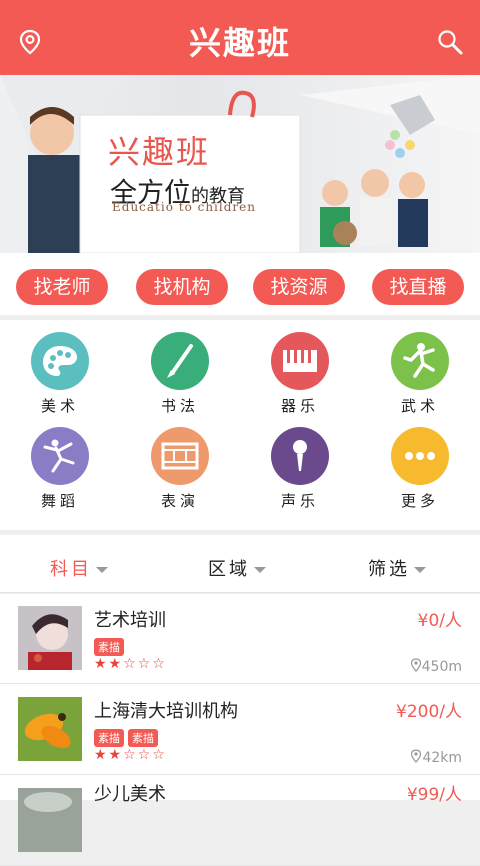  Describe the element at coordinates (300, 361) in the screenshot. I see `piano-icon` at that location.